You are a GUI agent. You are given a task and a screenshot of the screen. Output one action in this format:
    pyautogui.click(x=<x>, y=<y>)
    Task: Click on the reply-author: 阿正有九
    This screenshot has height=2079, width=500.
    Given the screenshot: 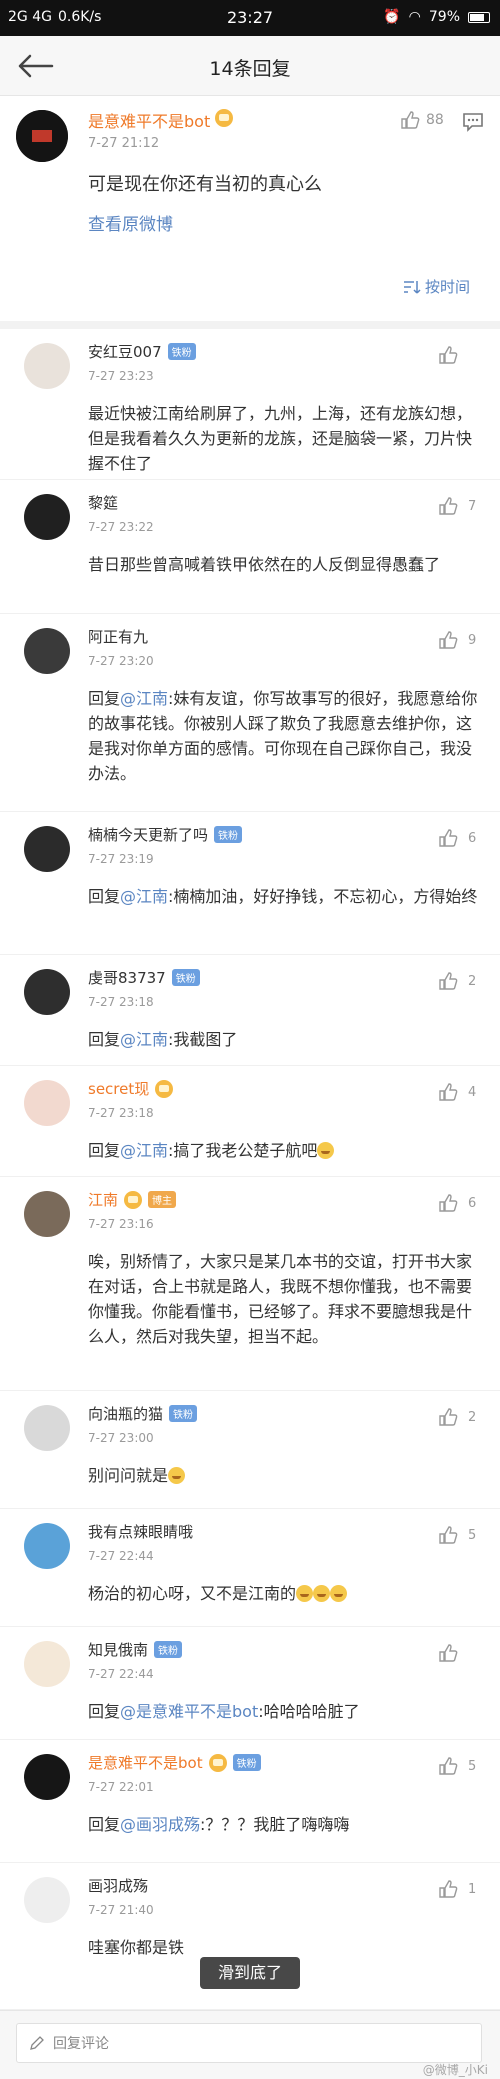 What is the action you would take?
    pyautogui.click(x=118, y=636)
    